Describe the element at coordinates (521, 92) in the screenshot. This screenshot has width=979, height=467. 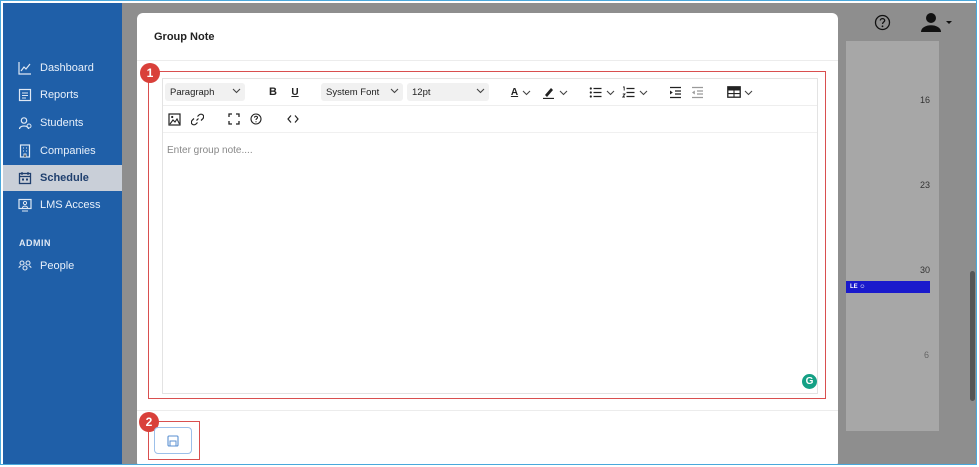
I see `text-color-button: A` at that location.